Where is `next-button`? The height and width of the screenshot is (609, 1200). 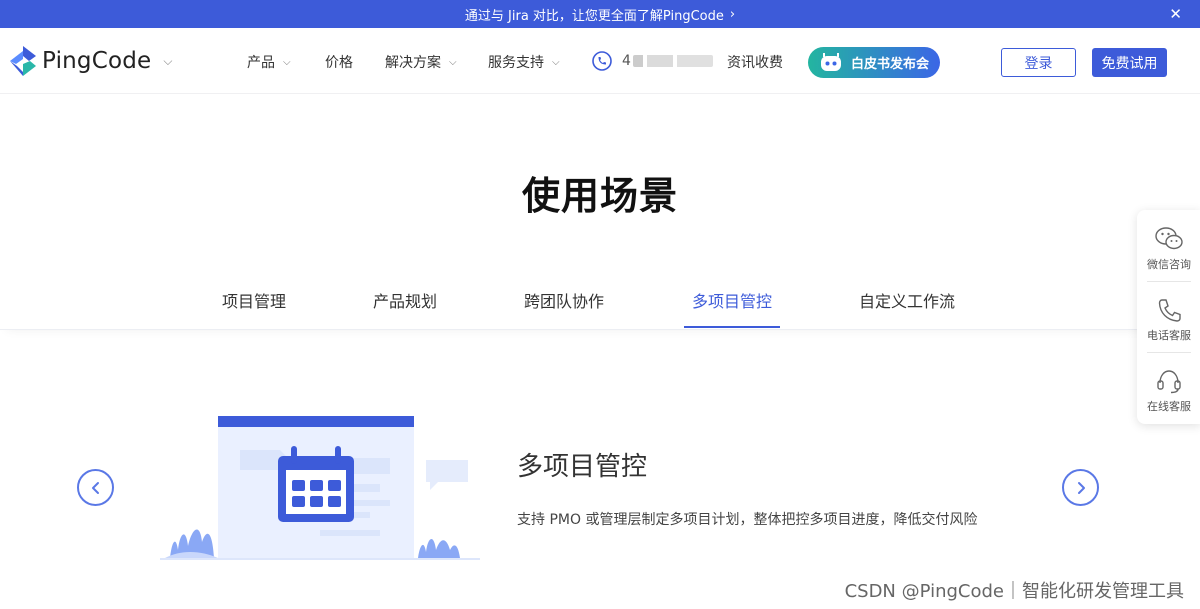 next-button is located at coordinates (1080, 487).